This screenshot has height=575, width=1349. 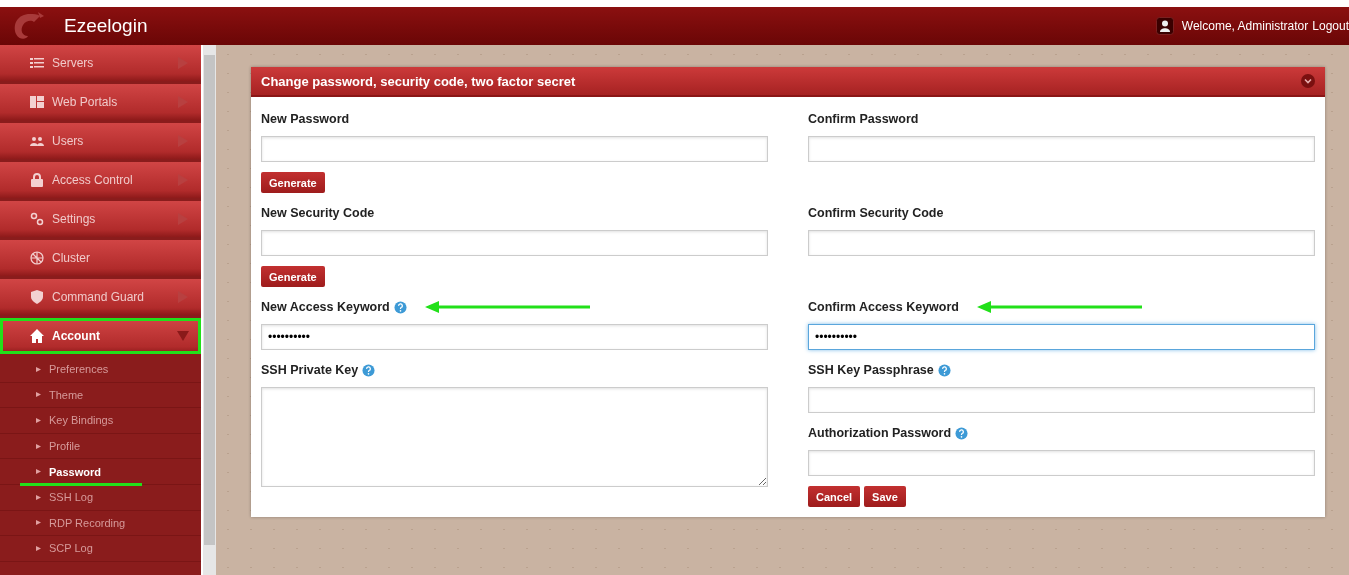 I want to click on submenu-item: Profile, so click(x=100, y=446).